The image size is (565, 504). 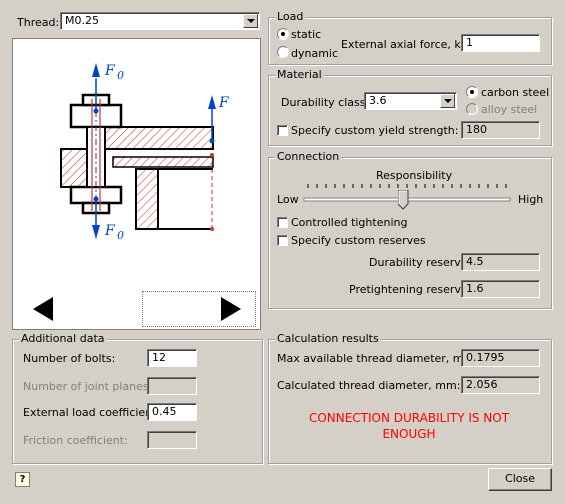 What do you see at coordinates (164, 411) in the screenshot?
I see `load-coef-value: 0.45` at bounding box center [164, 411].